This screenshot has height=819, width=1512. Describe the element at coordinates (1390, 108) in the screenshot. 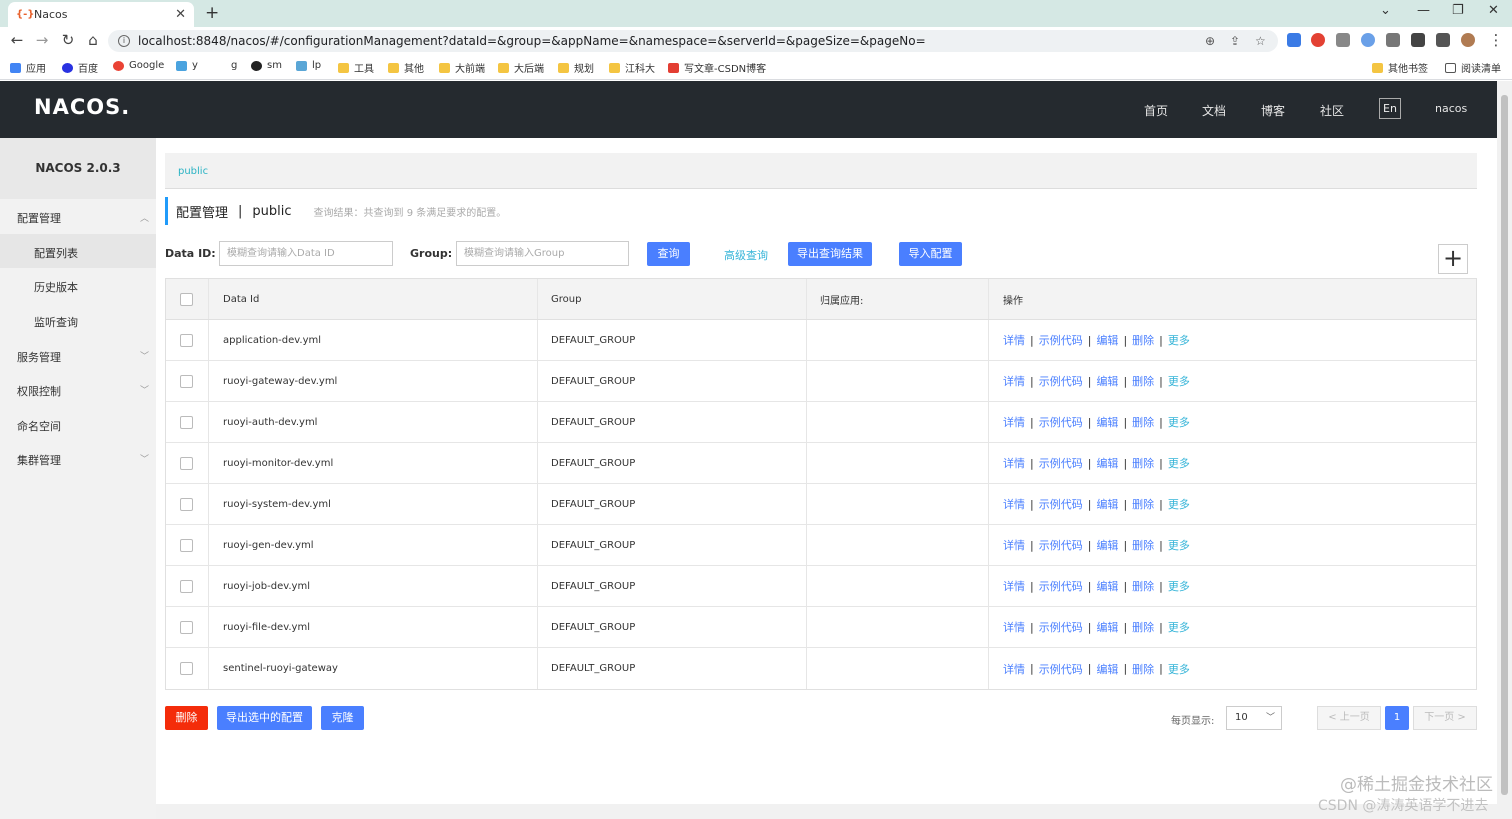

I see `language-toggle: En` at that location.